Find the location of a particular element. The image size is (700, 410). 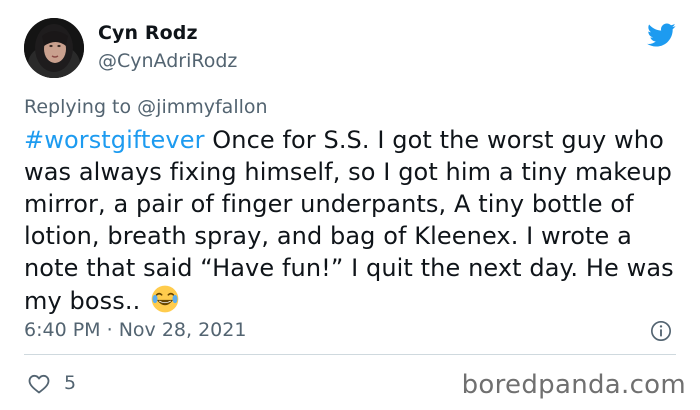

tweet-time: 6:40 PM is located at coordinates (62, 330).